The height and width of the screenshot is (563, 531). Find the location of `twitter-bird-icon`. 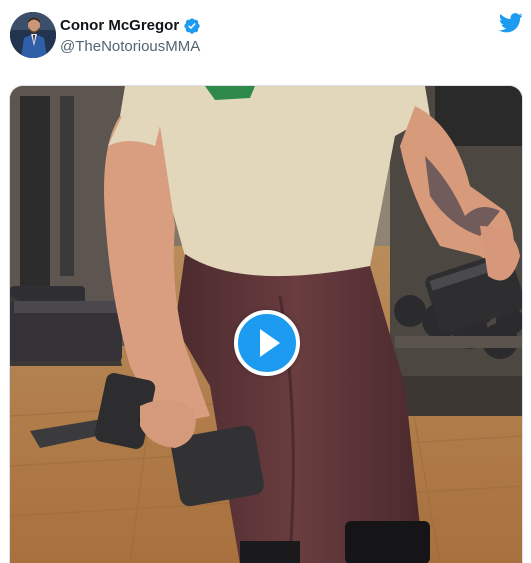

twitter-bird-icon is located at coordinates (510, 23).